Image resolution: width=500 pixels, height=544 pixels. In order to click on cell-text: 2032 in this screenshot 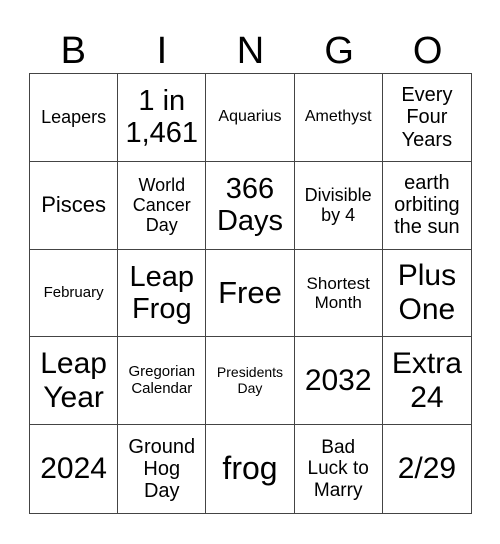, I will do `click(338, 380)`.